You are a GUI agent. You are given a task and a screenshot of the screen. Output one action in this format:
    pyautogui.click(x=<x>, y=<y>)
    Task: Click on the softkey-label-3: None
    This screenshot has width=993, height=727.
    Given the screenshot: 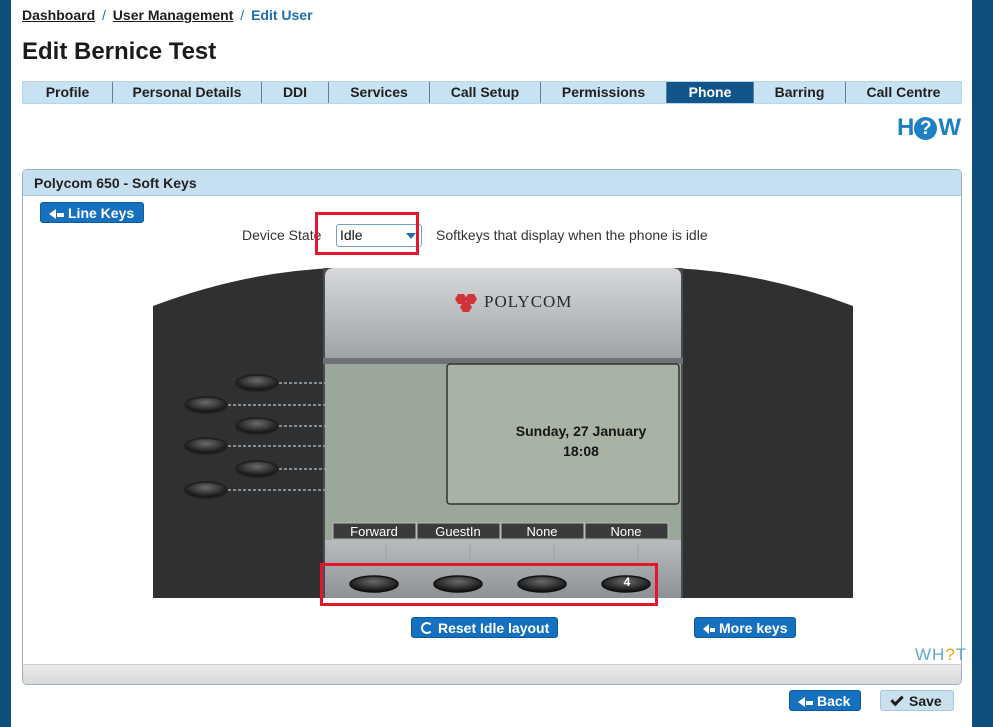 What is the action you would take?
    pyautogui.click(x=541, y=531)
    